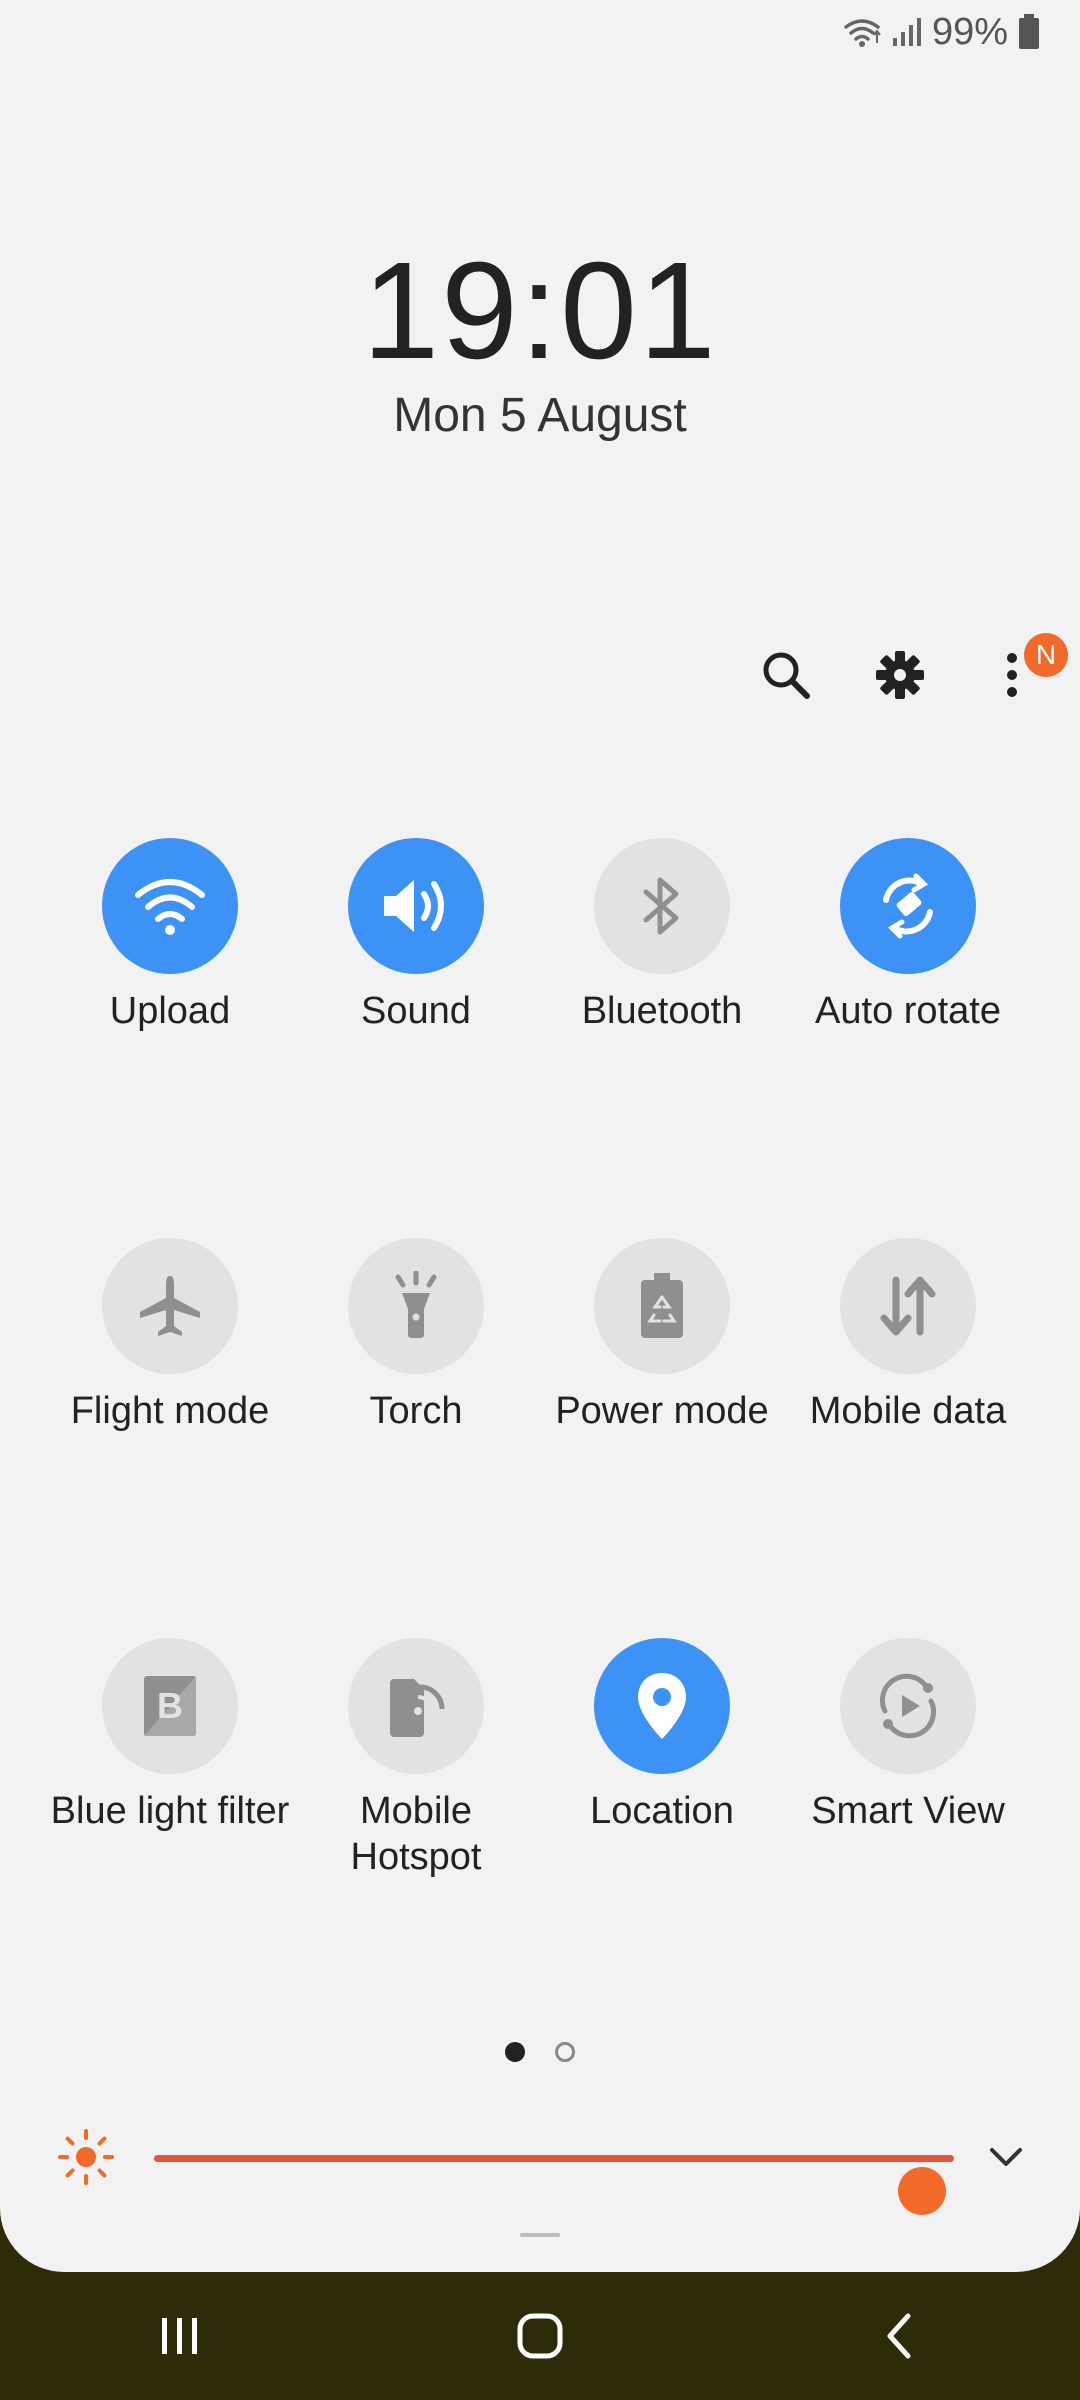  Describe the element at coordinates (416, 1011) in the screenshot. I see `tile-label: Sound` at that location.